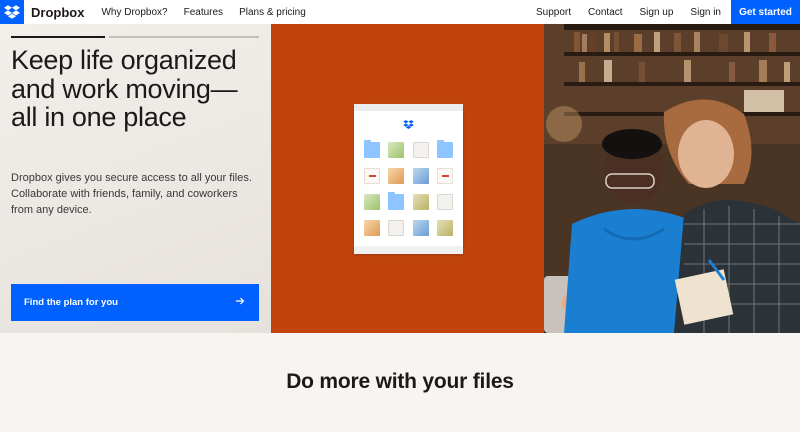  I want to click on carousel-progress, so click(135, 37).